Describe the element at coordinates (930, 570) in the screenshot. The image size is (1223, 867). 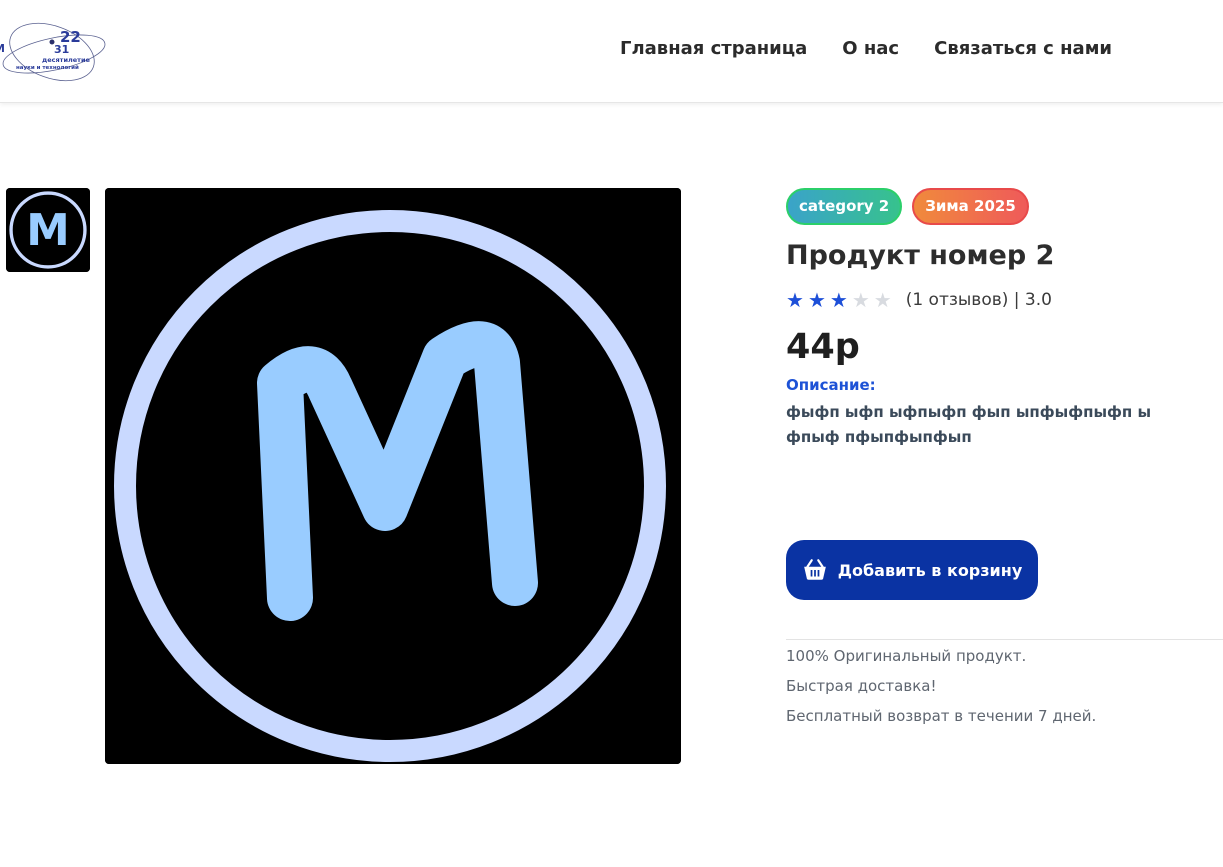
I see `add-to-cart-label: Добавить в корзину` at that location.